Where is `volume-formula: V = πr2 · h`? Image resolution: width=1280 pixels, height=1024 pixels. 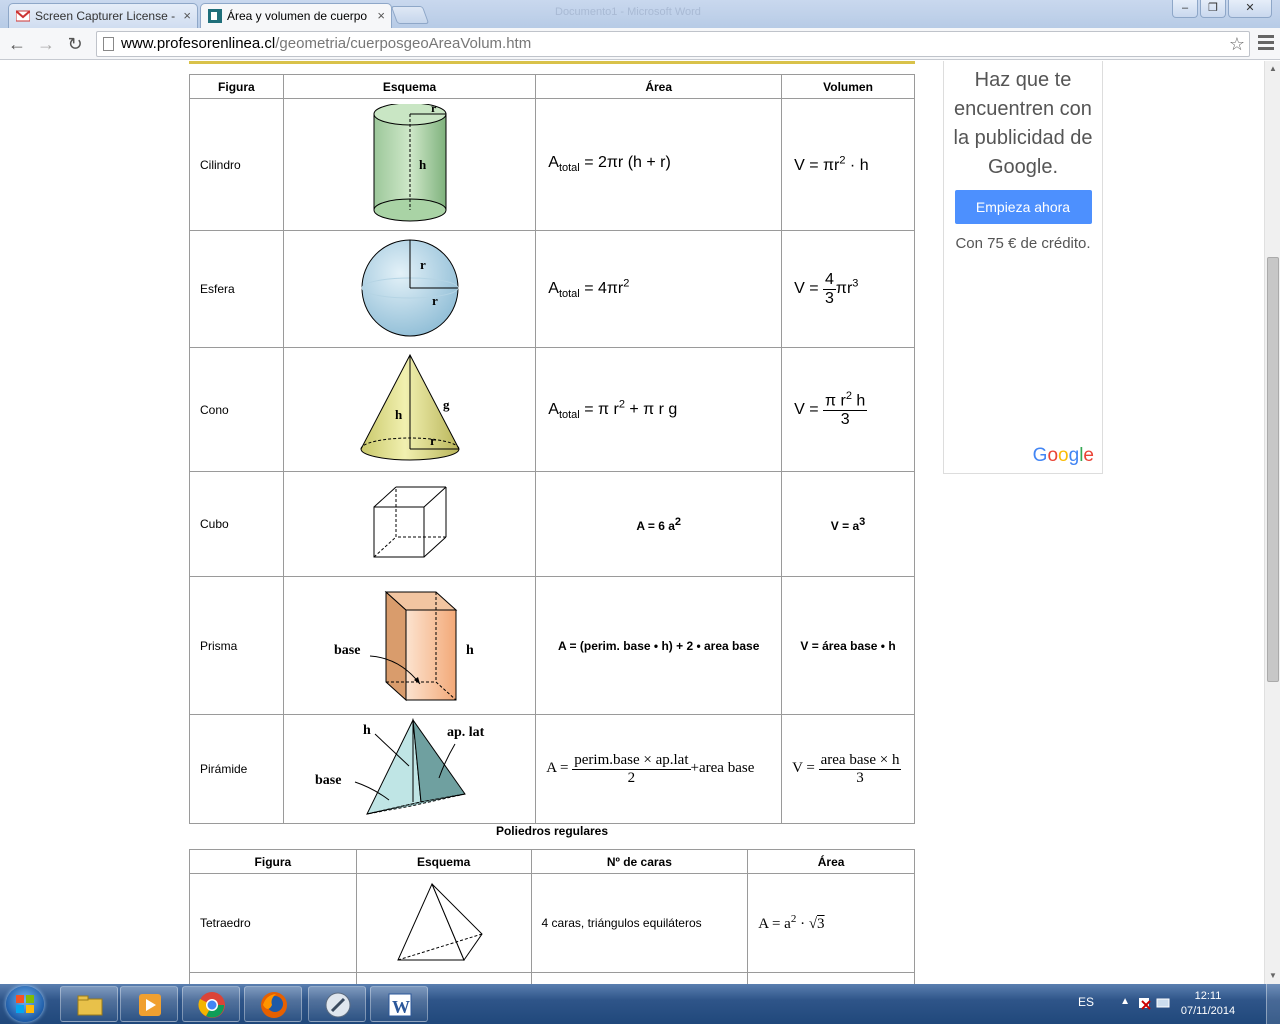
volume-formula: V = πr2 · h is located at coordinates (848, 164).